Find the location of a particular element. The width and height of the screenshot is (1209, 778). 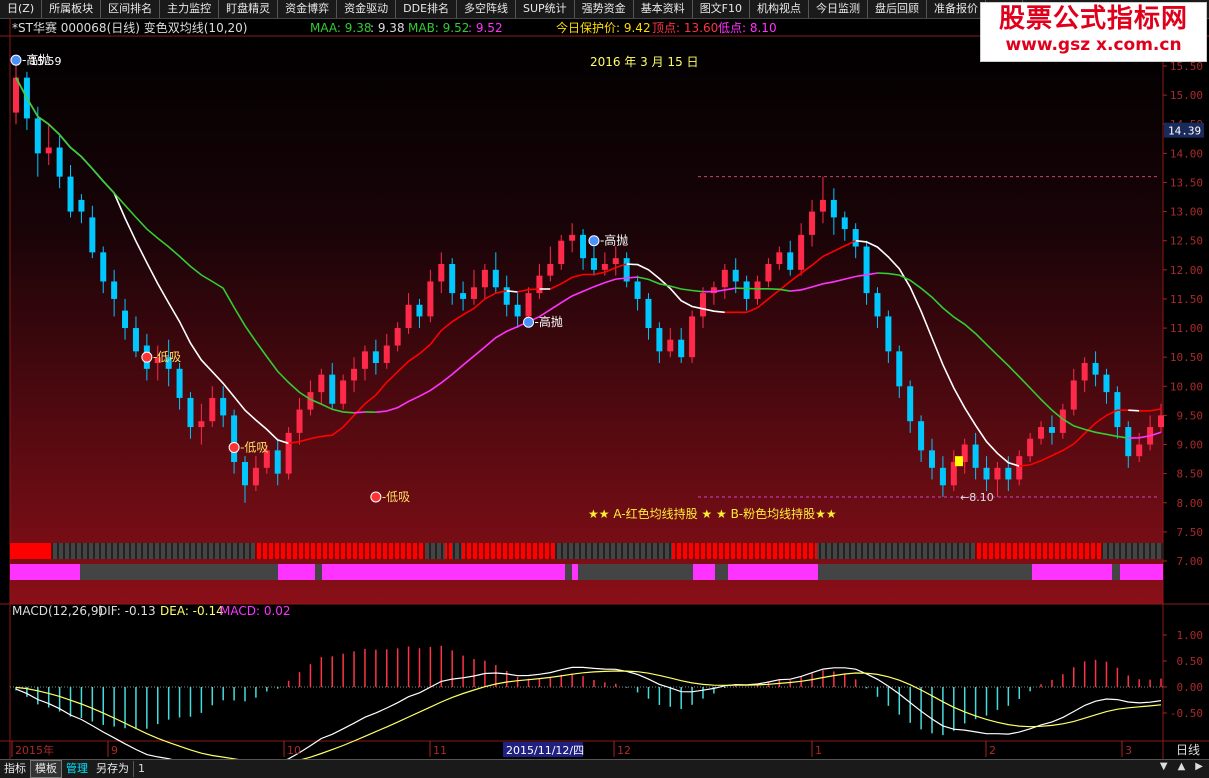

menu-item-9: SUP统计 is located at coordinates (545, 9).